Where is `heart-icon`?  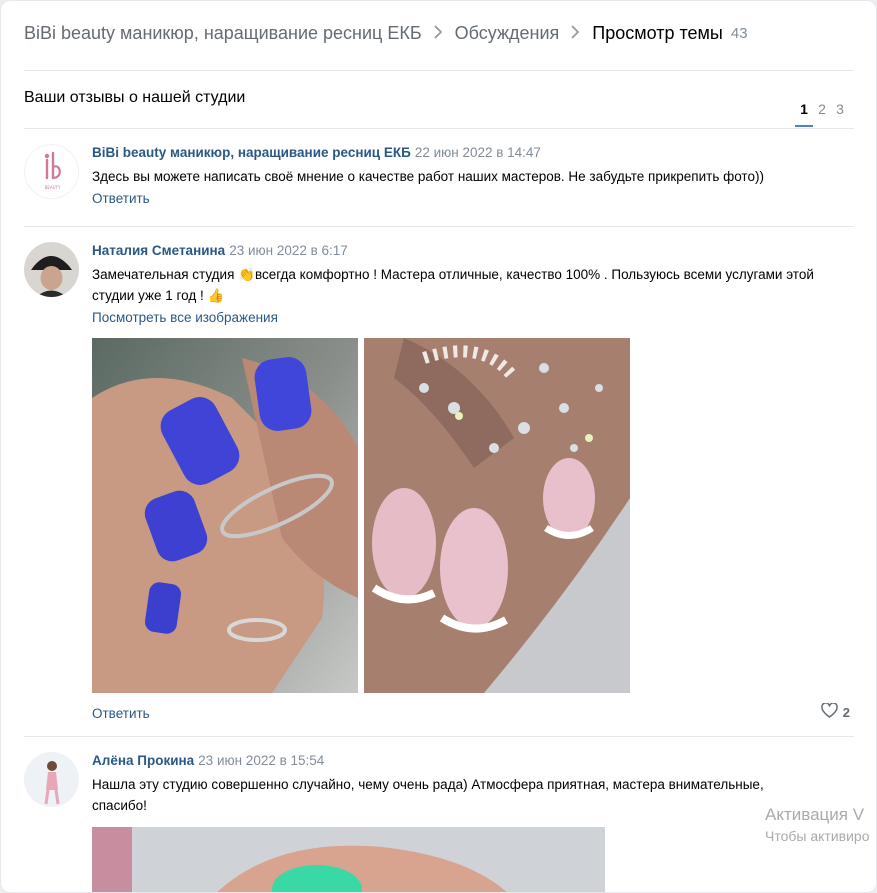 heart-icon is located at coordinates (829, 711).